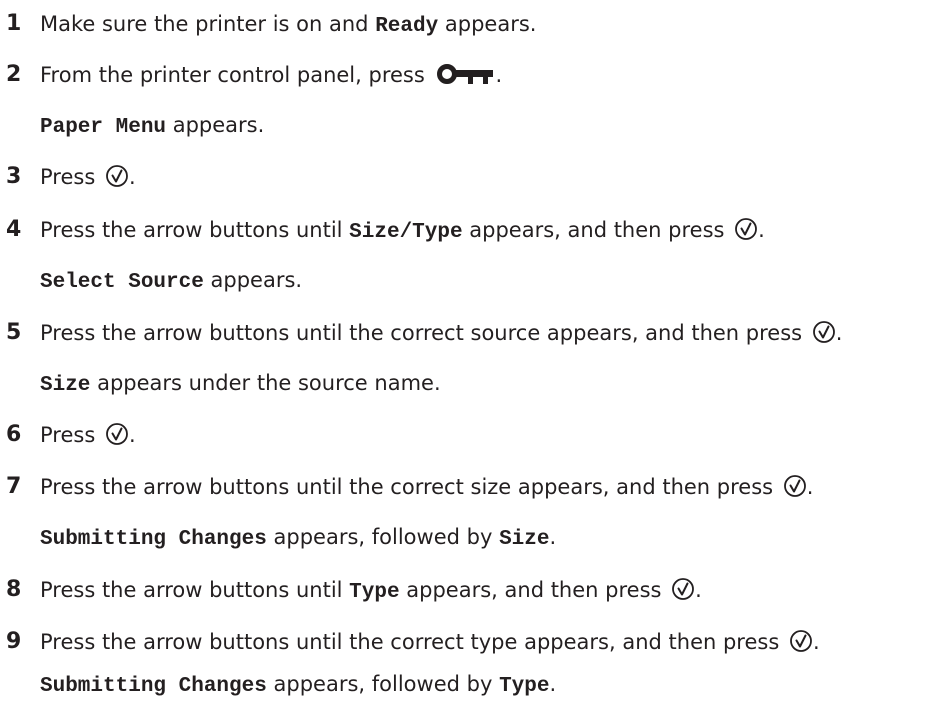 The height and width of the screenshot is (702, 930). I want to click on step-number: 1, so click(14, 23).